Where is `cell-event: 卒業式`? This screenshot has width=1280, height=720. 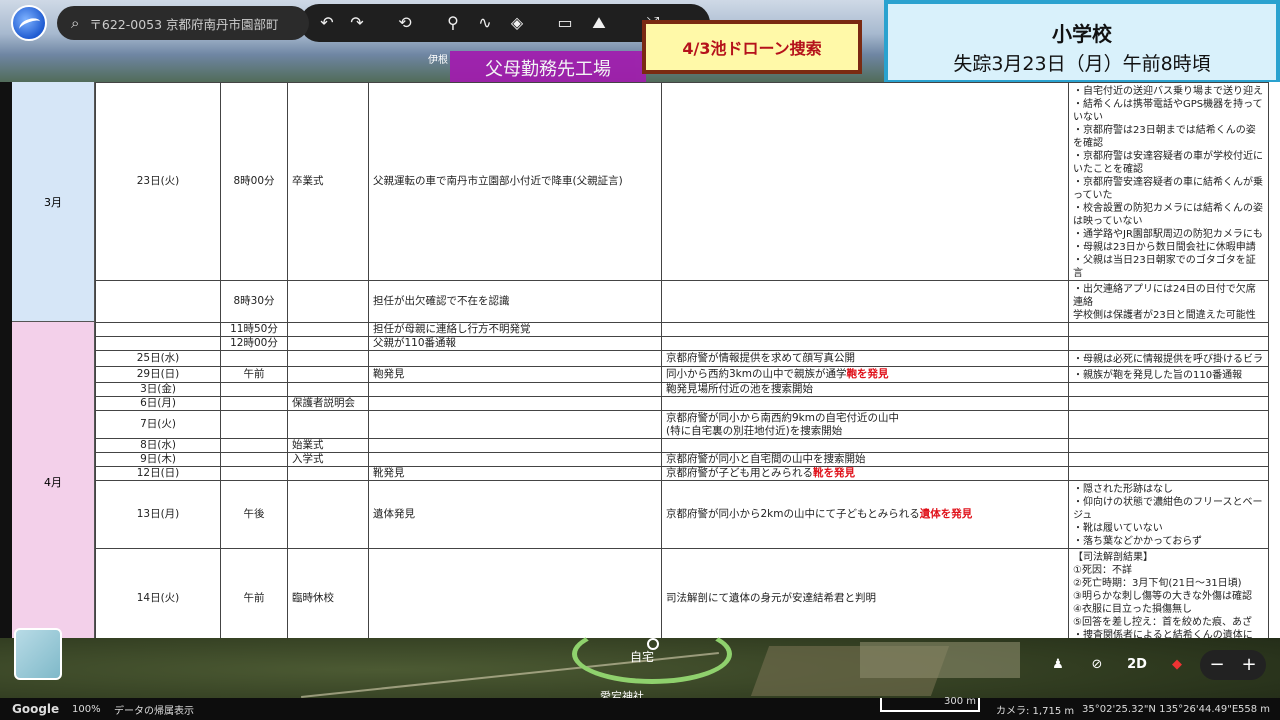
cell-event: 卒業式 is located at coordinates (328, 181).